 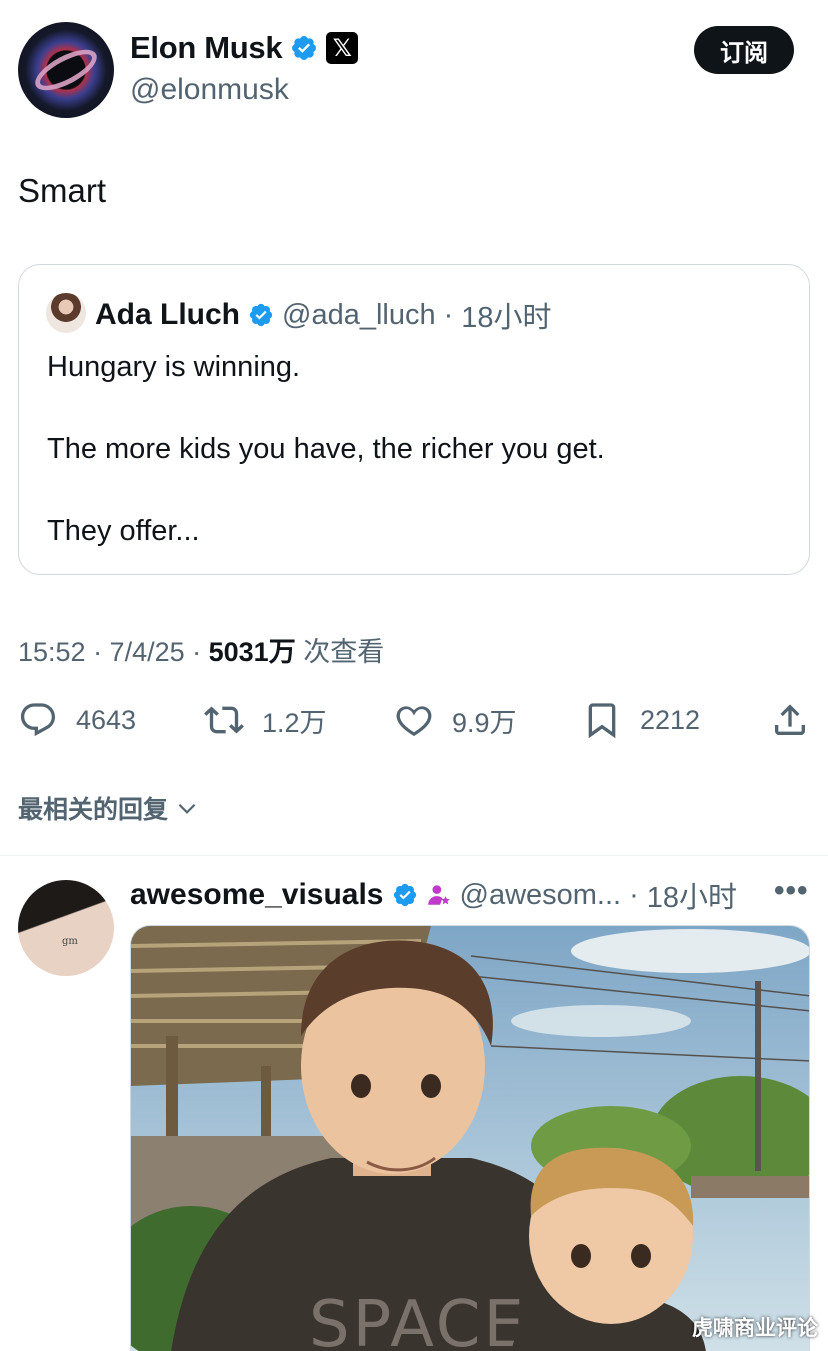 What do you see at coordinates (224, 720) in the screenshot?
I see `repost-icon` at bounding box center [224, 720].